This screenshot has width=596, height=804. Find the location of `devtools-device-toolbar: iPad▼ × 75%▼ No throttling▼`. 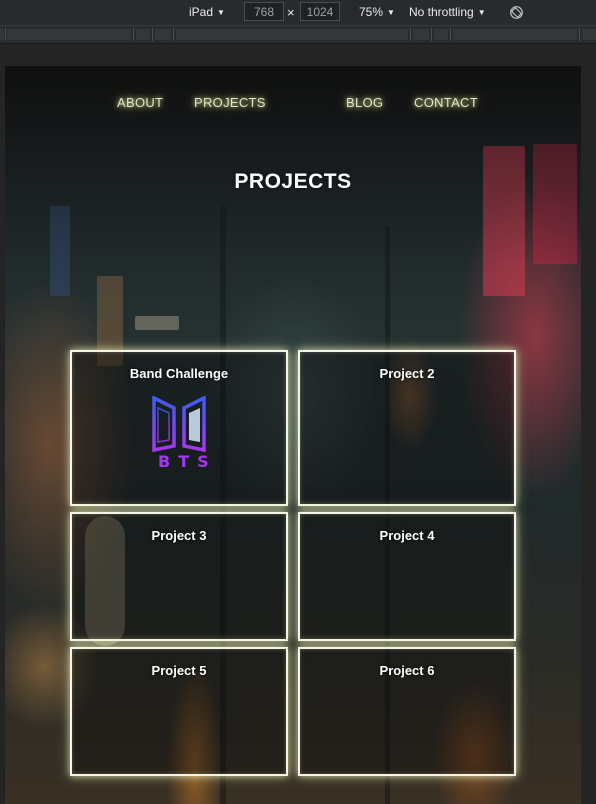

devtools-device-toolbar: iPad▼ × 75%▼ No throttling▼ is located at coordinates (298, 12).